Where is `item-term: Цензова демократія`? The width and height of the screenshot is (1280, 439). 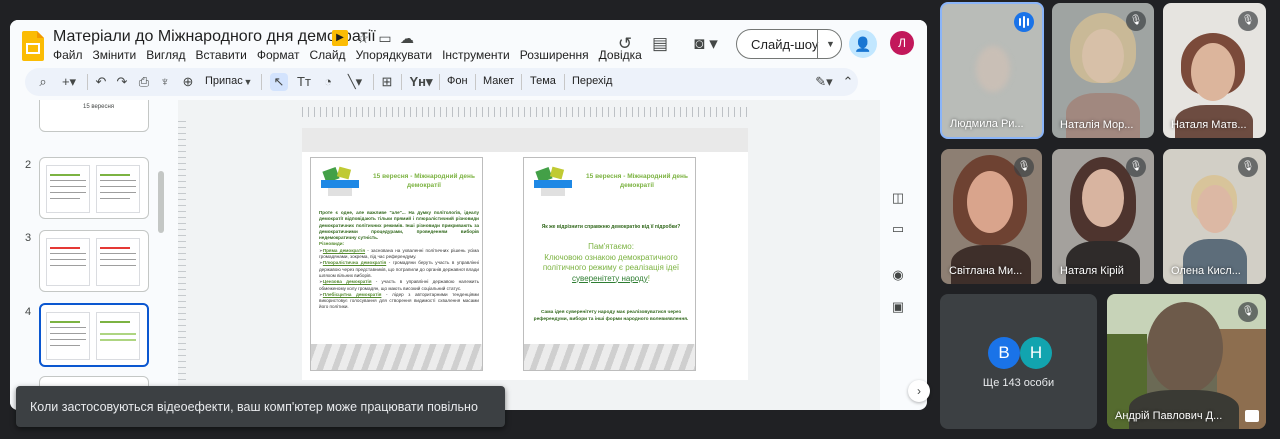 item-term: Цензова демократія is located at coordinates (347, 282).